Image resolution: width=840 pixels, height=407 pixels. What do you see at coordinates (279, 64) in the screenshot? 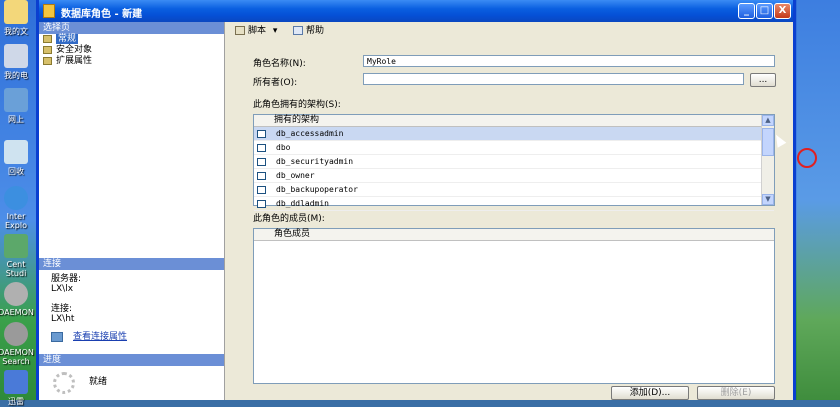
I see `role-name-label: 角色名称(N):` at bounding box center [279, 64].